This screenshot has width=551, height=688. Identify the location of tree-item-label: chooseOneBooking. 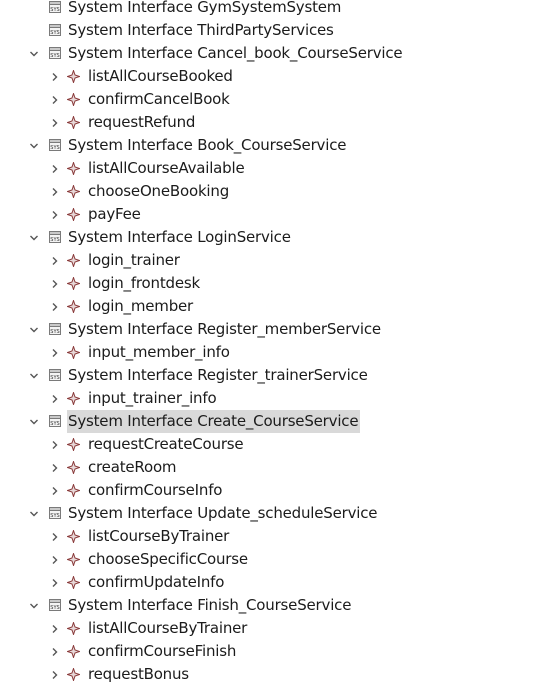
(159, 191).